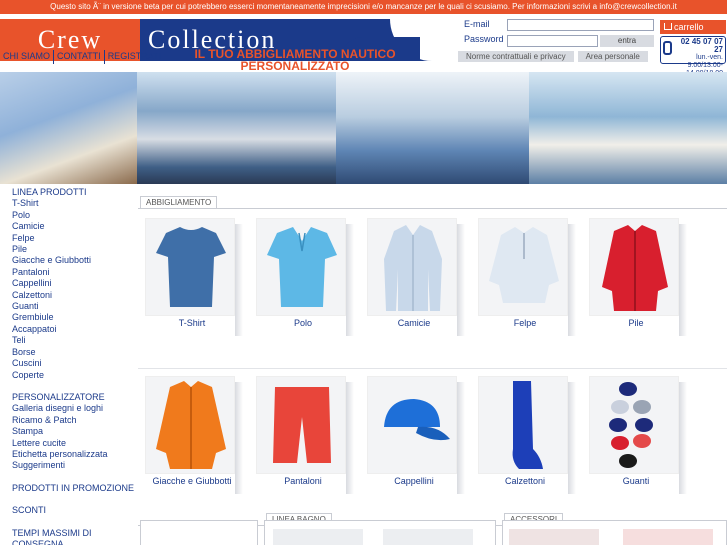 This screenshot has width=727, height=545. I want to click on product-label-polo: Polo, so click(303, 323).